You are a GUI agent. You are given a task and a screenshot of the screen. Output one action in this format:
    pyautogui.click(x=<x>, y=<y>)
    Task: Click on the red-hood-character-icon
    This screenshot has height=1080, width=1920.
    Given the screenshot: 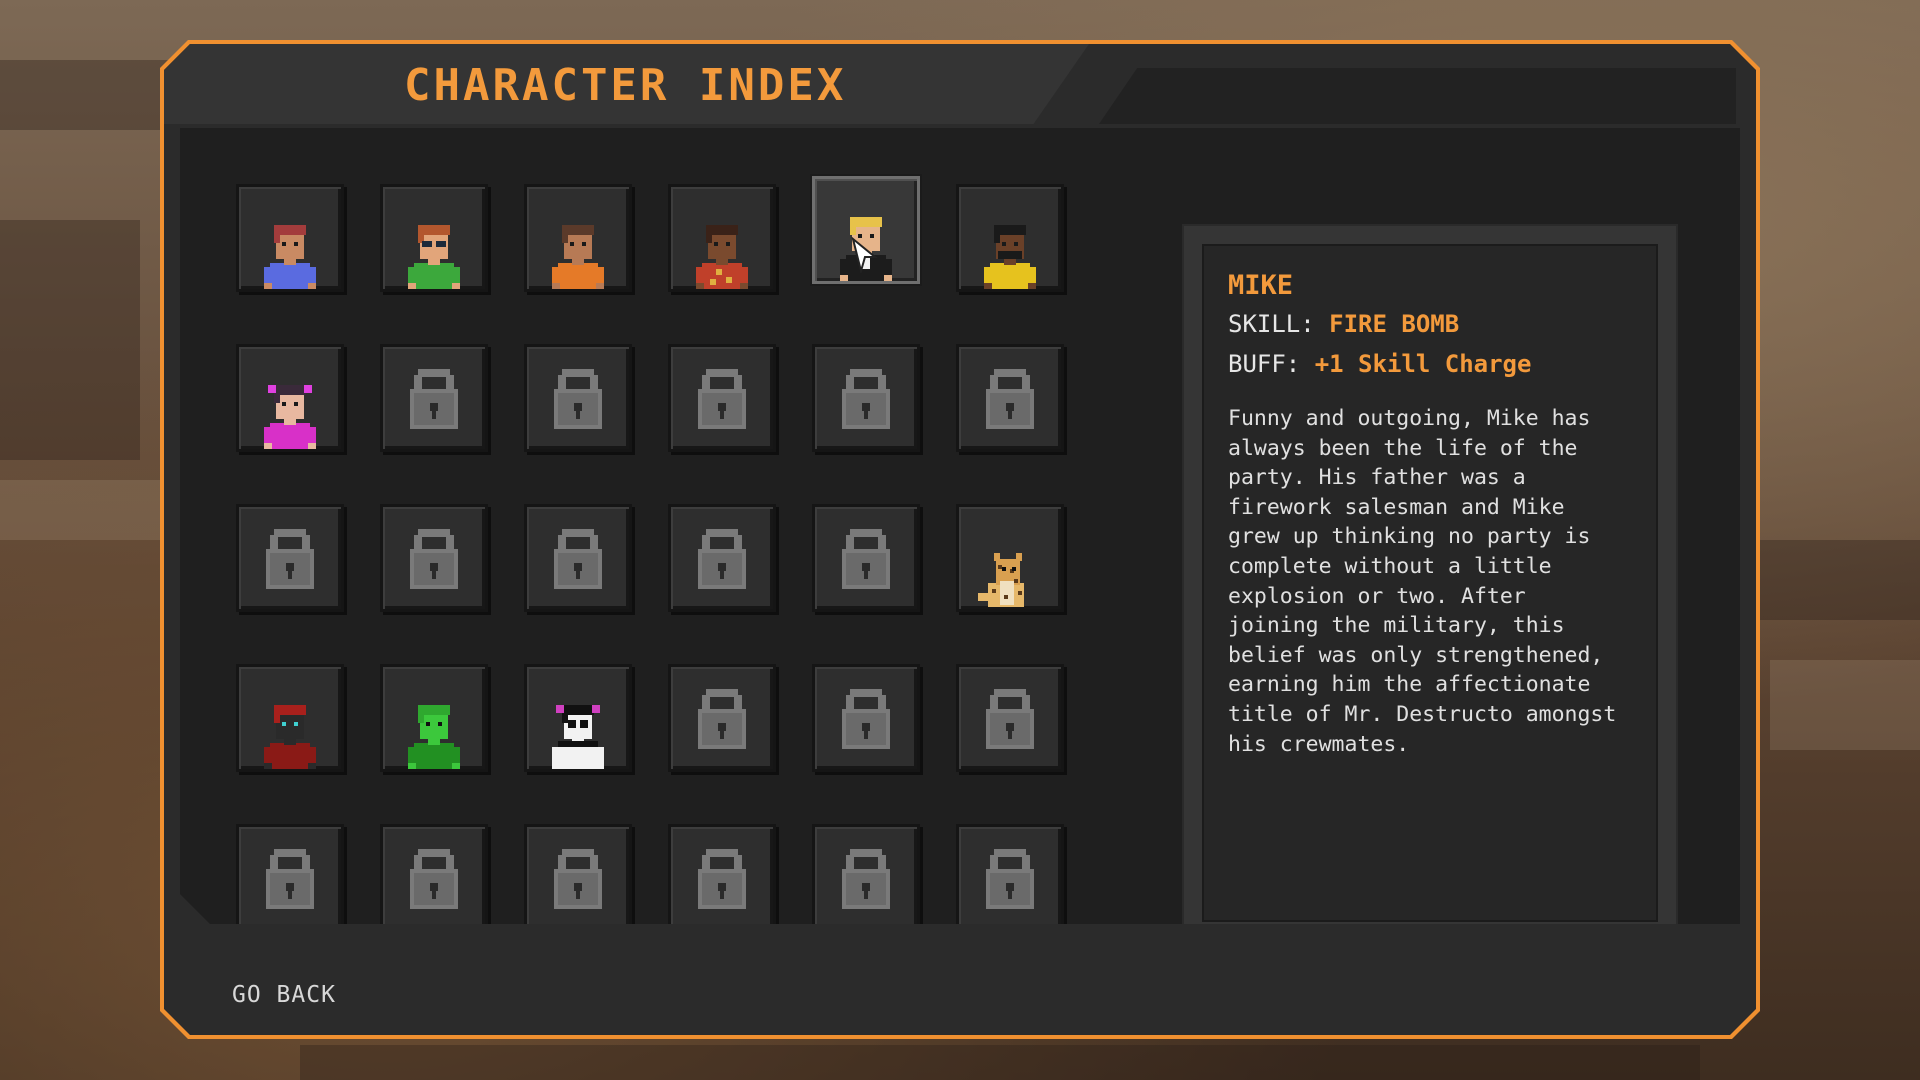 What is the action you would take?
    pyautogui.click(x=290, y=730)
    